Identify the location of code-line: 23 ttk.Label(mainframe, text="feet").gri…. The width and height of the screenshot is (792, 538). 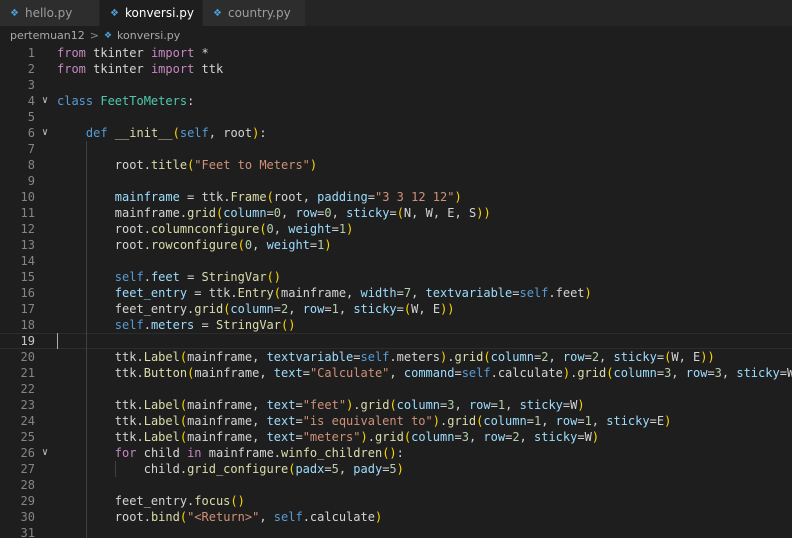
(396, 405).